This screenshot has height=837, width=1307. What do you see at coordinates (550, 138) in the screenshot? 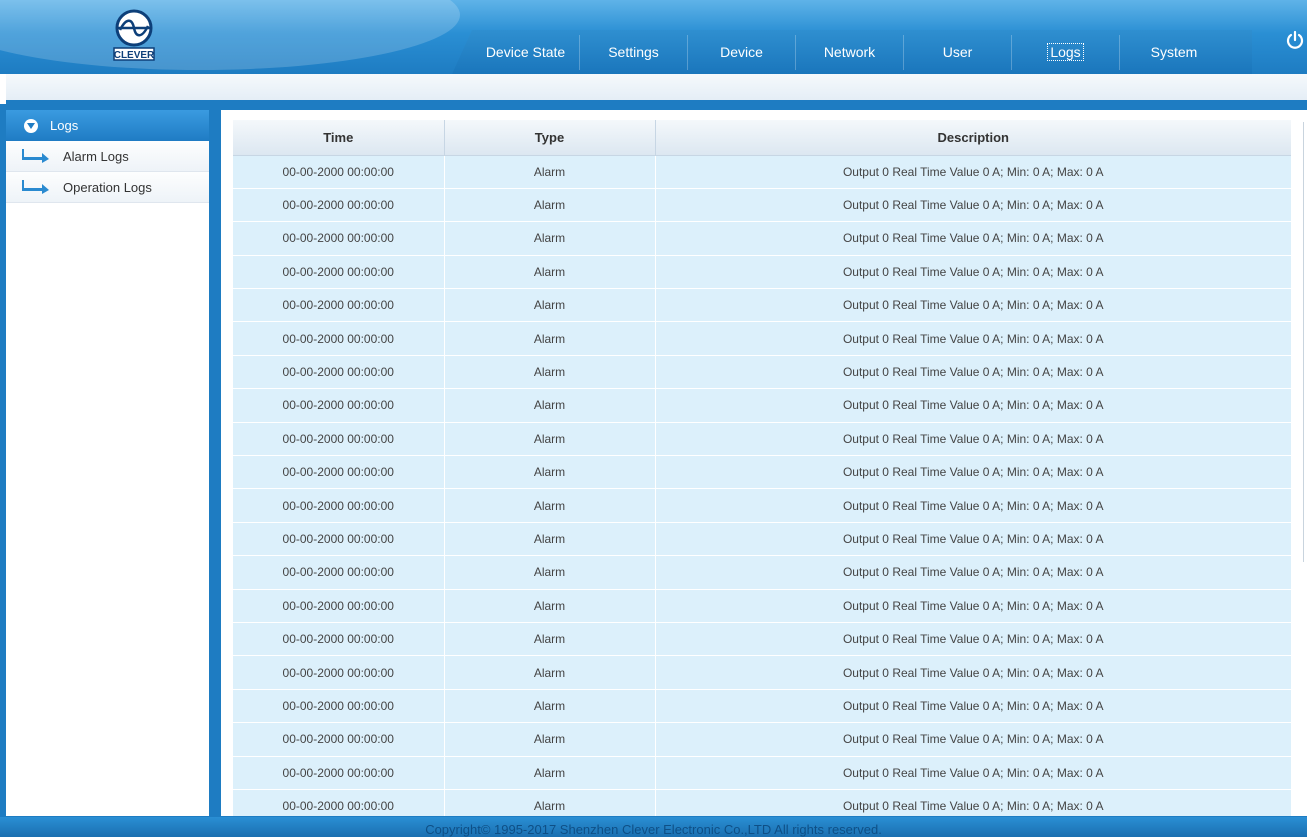
I see `column-header-type: Type` at bounding box center [550, 138].